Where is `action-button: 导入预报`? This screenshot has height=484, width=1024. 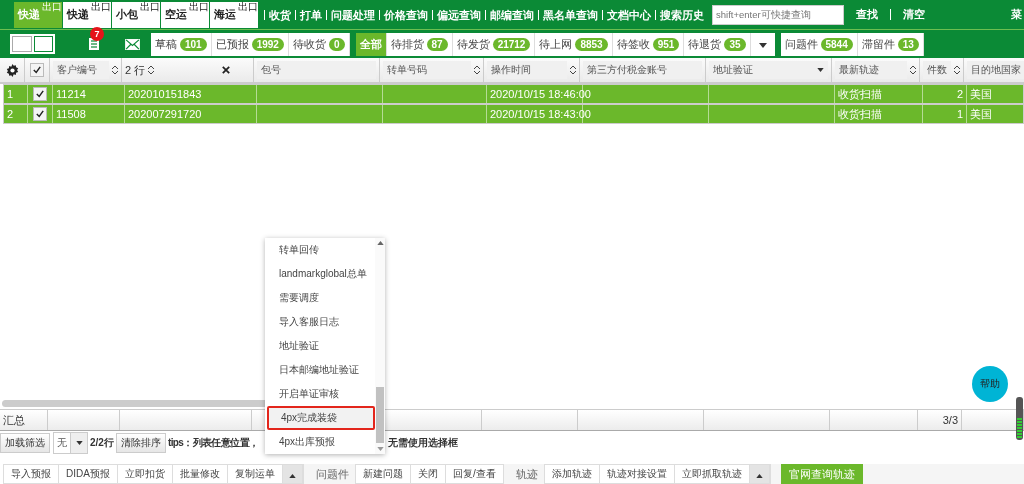 action-button: 导入预报 is located at coordinates (30, 474).